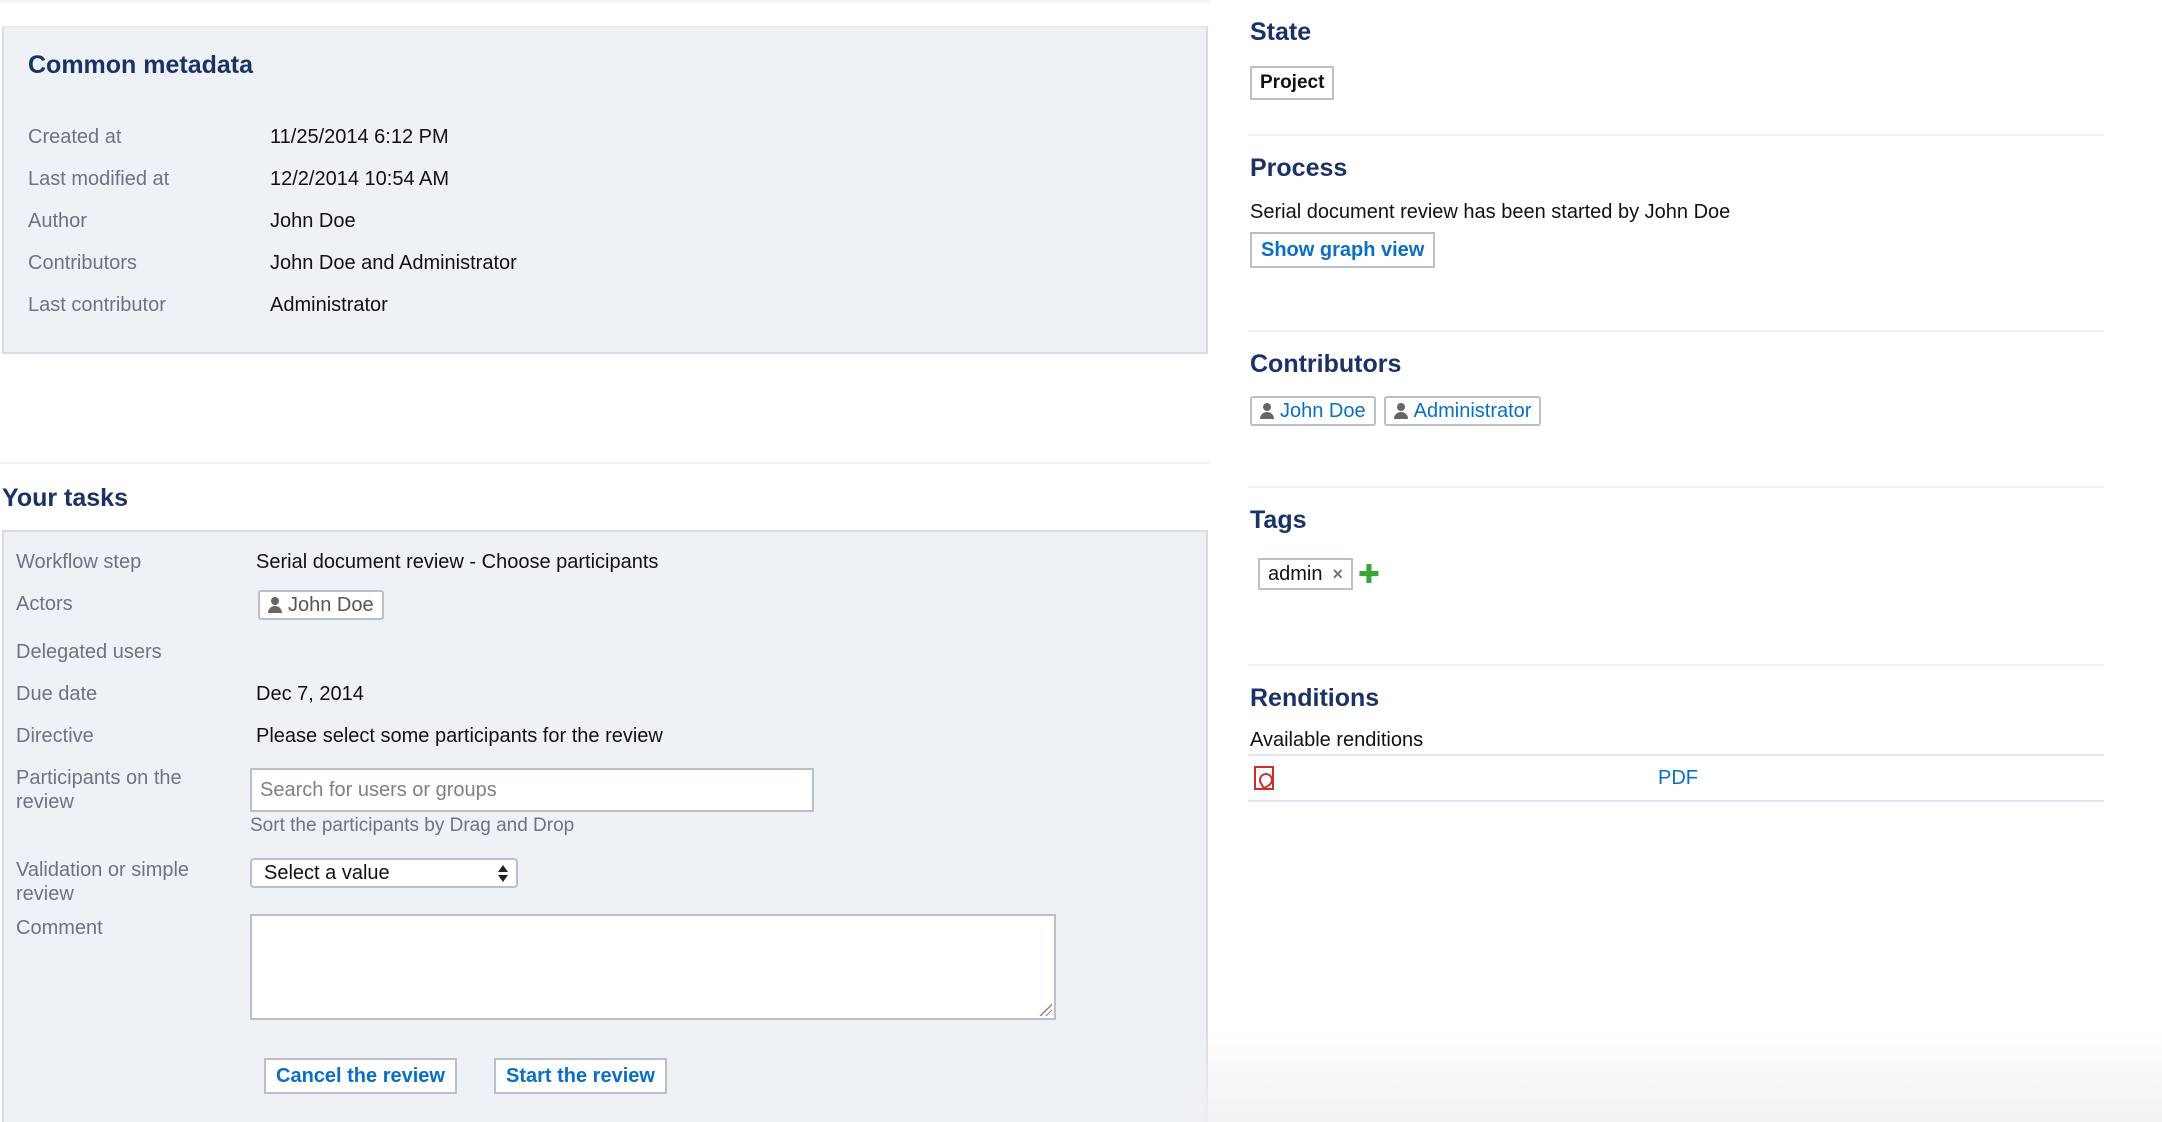 Image resolution: width=2162 pixels, height=1122 pixels. What do you see at coordinates (605, 1) in the screenshot?
I see `top-divider` at bounding box center [605, 1].